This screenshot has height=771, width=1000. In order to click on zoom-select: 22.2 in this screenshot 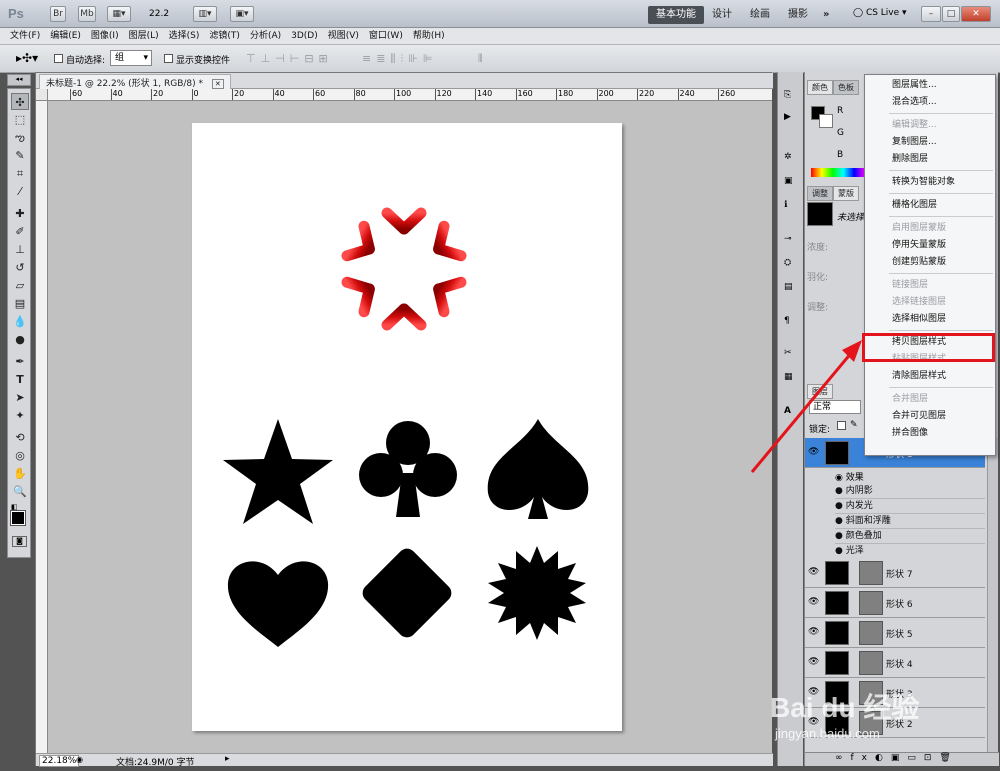, I will do `click(159, 14)`.